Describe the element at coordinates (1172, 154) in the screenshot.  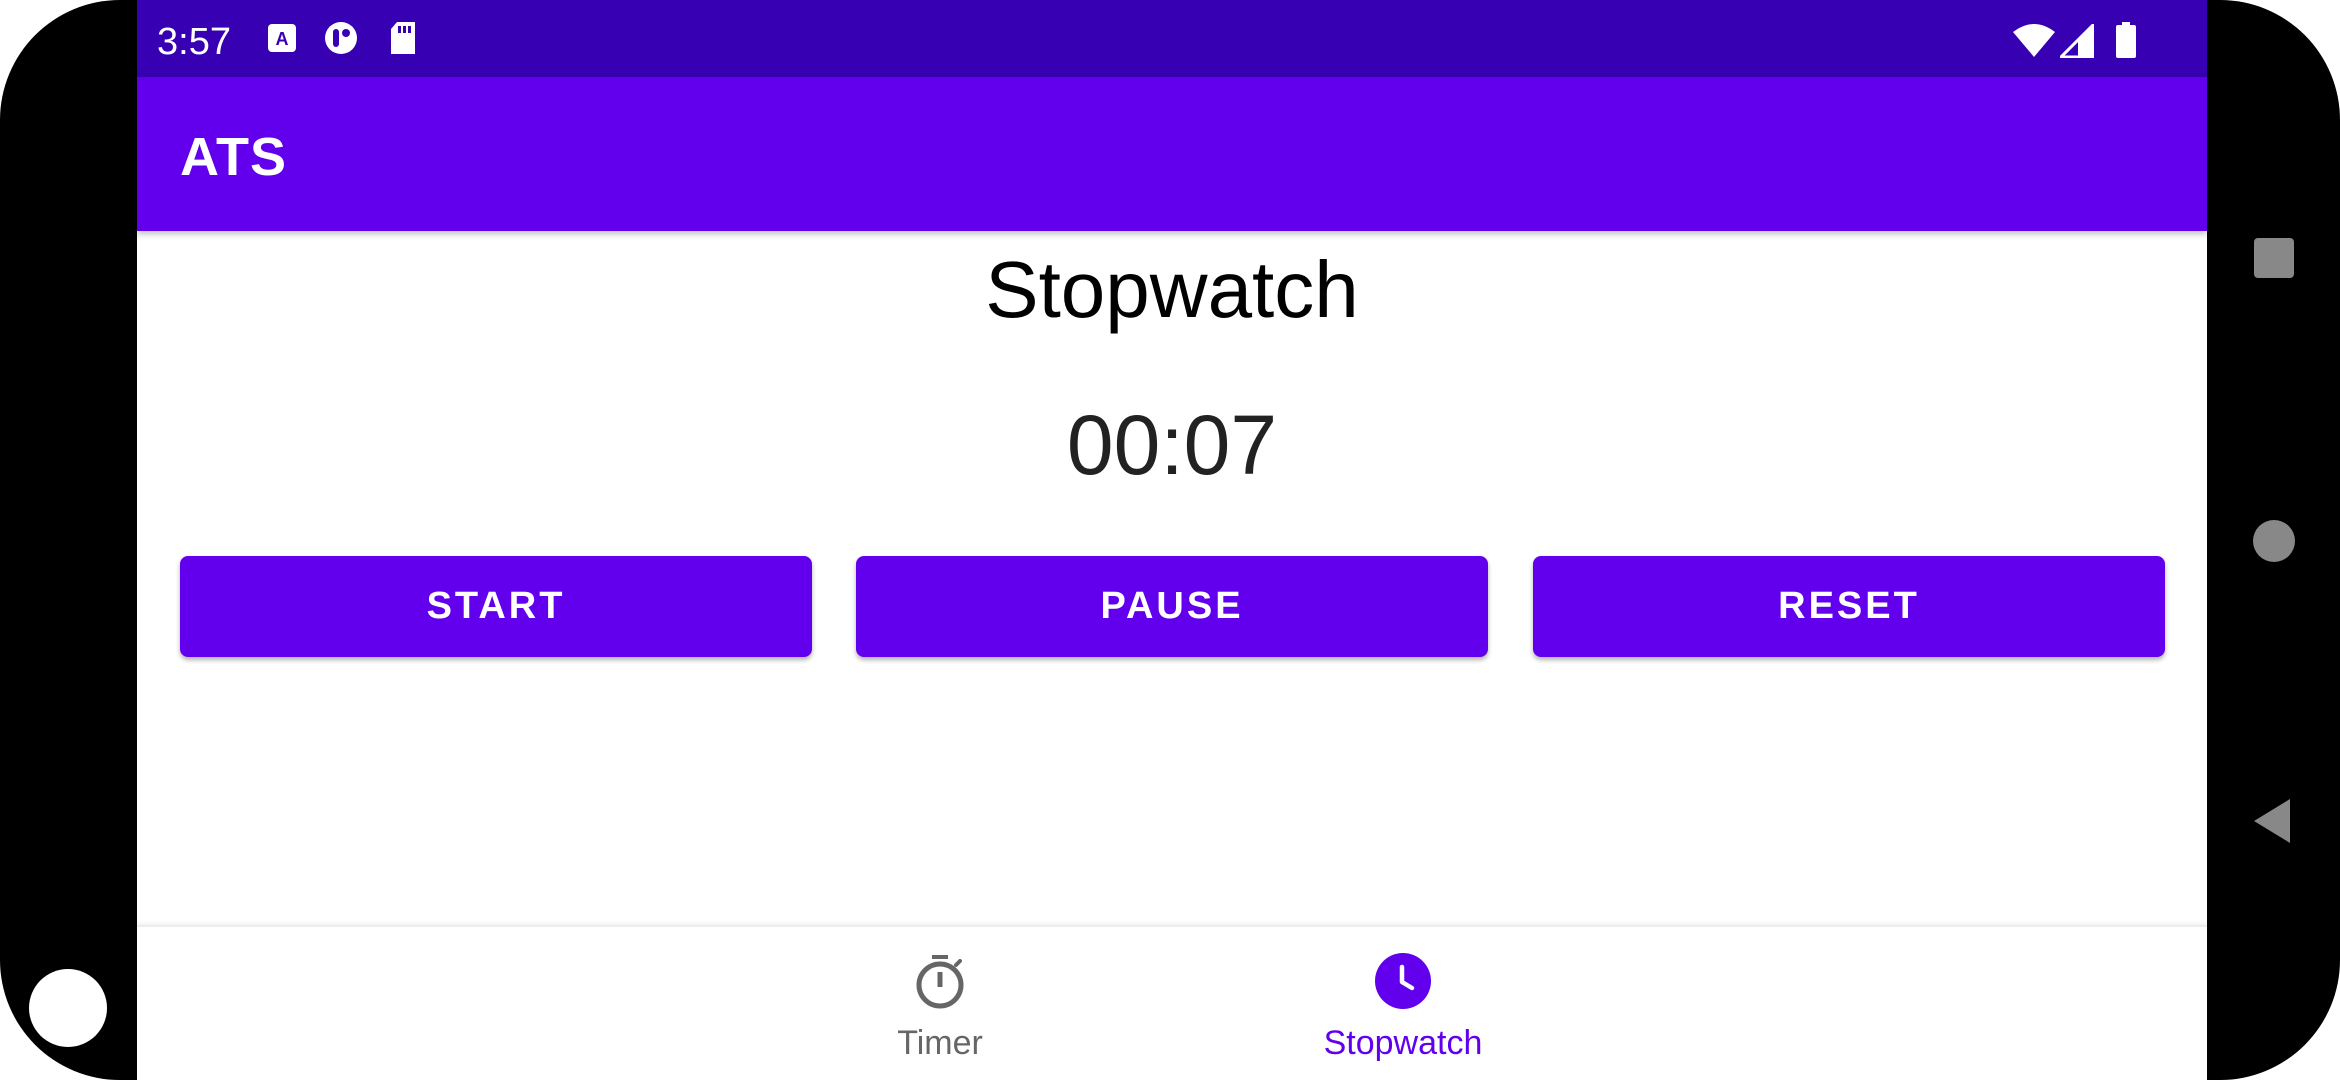
I see `app-bar: ATS` at that location.